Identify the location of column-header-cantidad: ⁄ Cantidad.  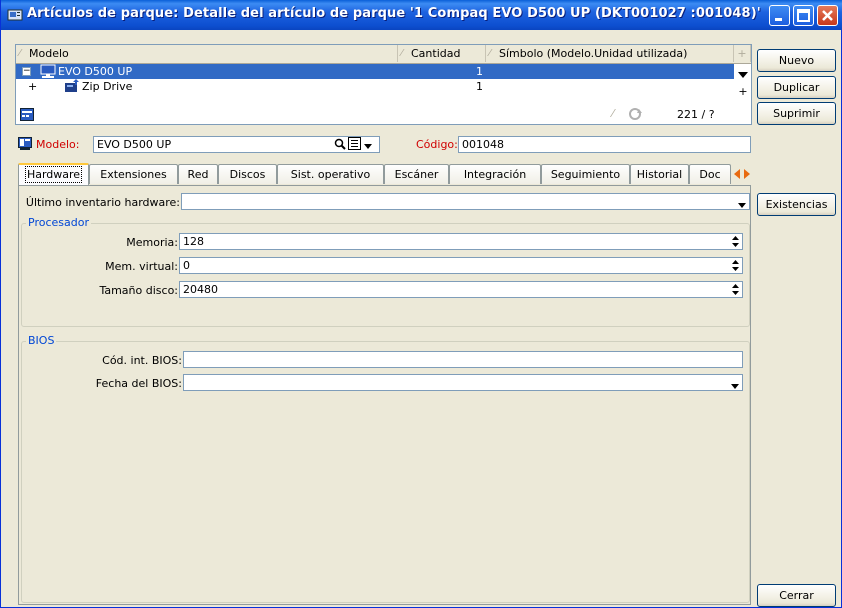
(442, 53).